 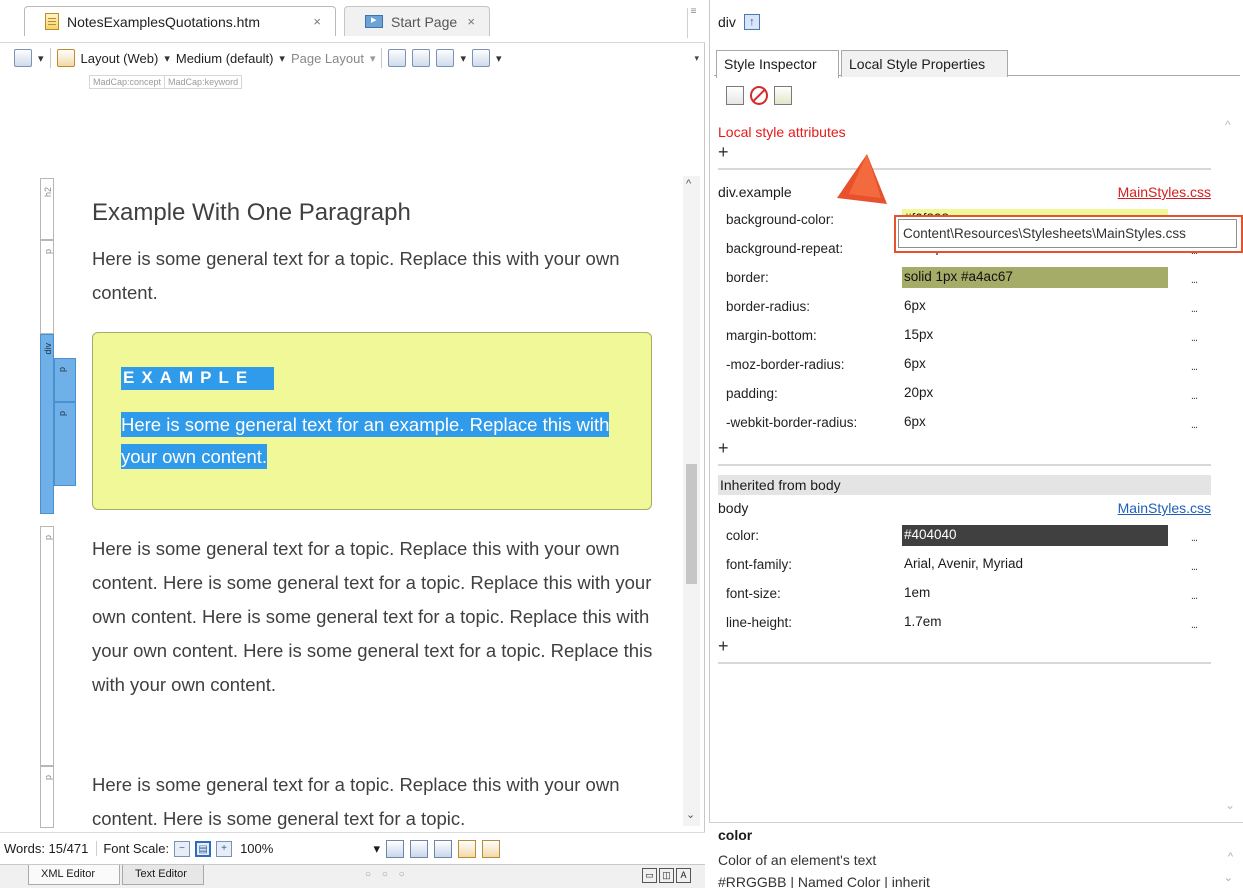 What do you see at coordinates (481, 58) in the screenshot?
I see `markers-icon` at bounding box center [481, 58].